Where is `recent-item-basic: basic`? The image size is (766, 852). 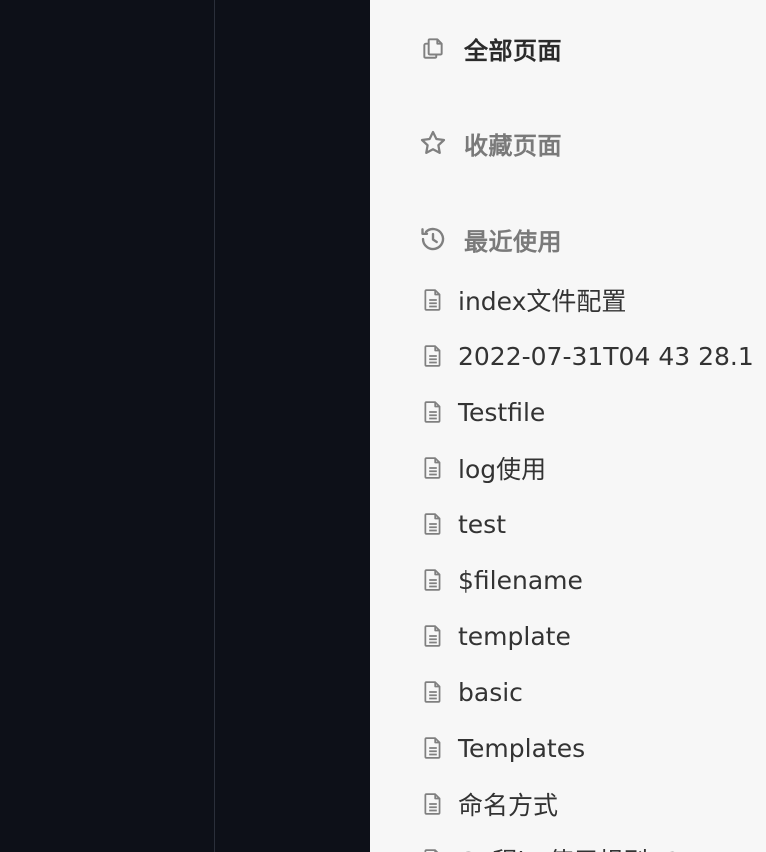 recent-item-basic: basic is located at coordinates (593, 692).